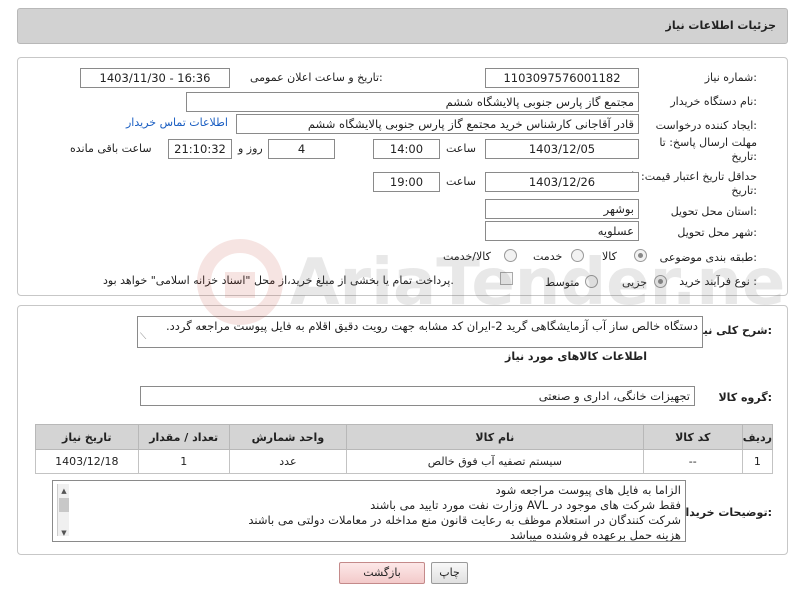 The image size is (789, 598). What do you see at coordinates (449, 573) in the screenshot?
I see `print-button: چاپ` at bounding box center [449, 573].